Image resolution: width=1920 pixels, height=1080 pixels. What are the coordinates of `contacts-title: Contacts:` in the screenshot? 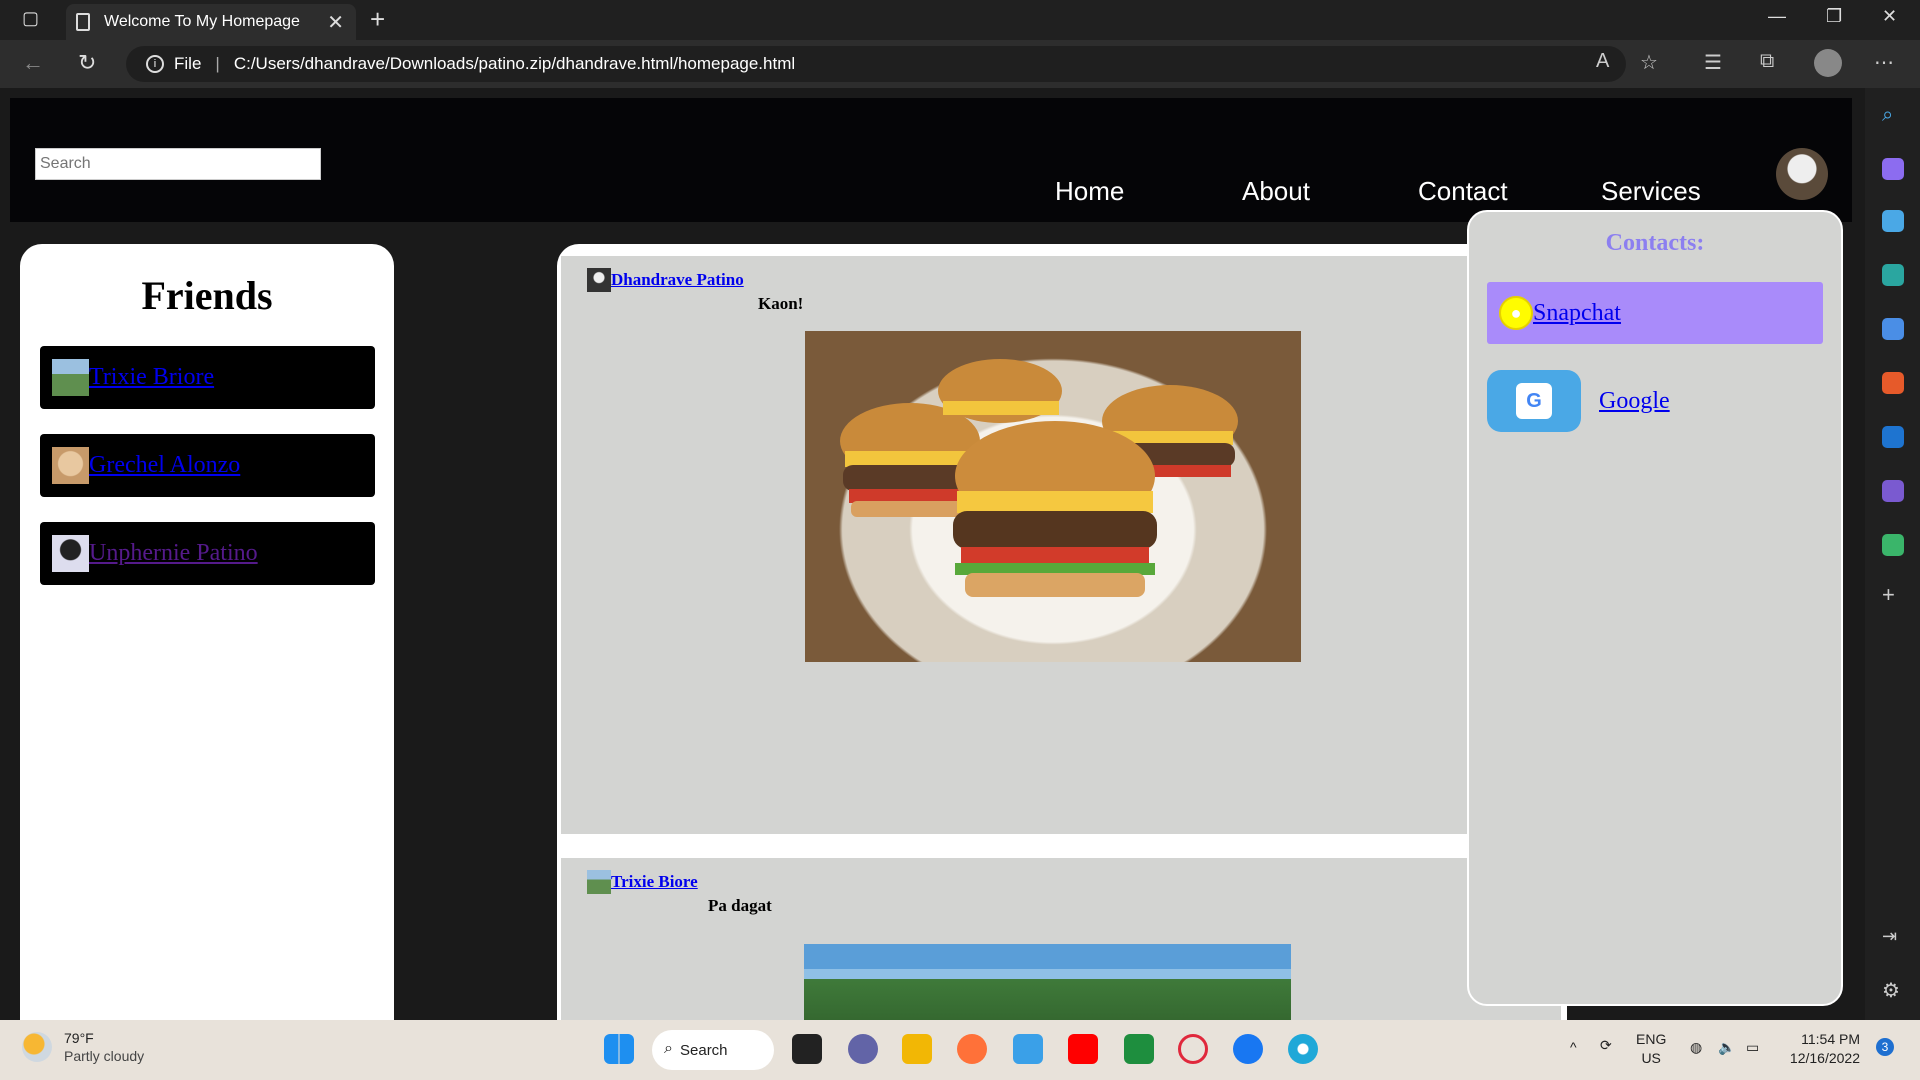 It's located at (1655, 243).